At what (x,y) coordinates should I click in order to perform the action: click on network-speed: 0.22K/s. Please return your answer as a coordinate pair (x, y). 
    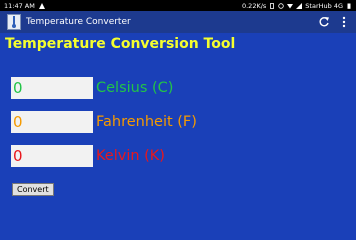
    Looking at the image, I should click on (254, 5).